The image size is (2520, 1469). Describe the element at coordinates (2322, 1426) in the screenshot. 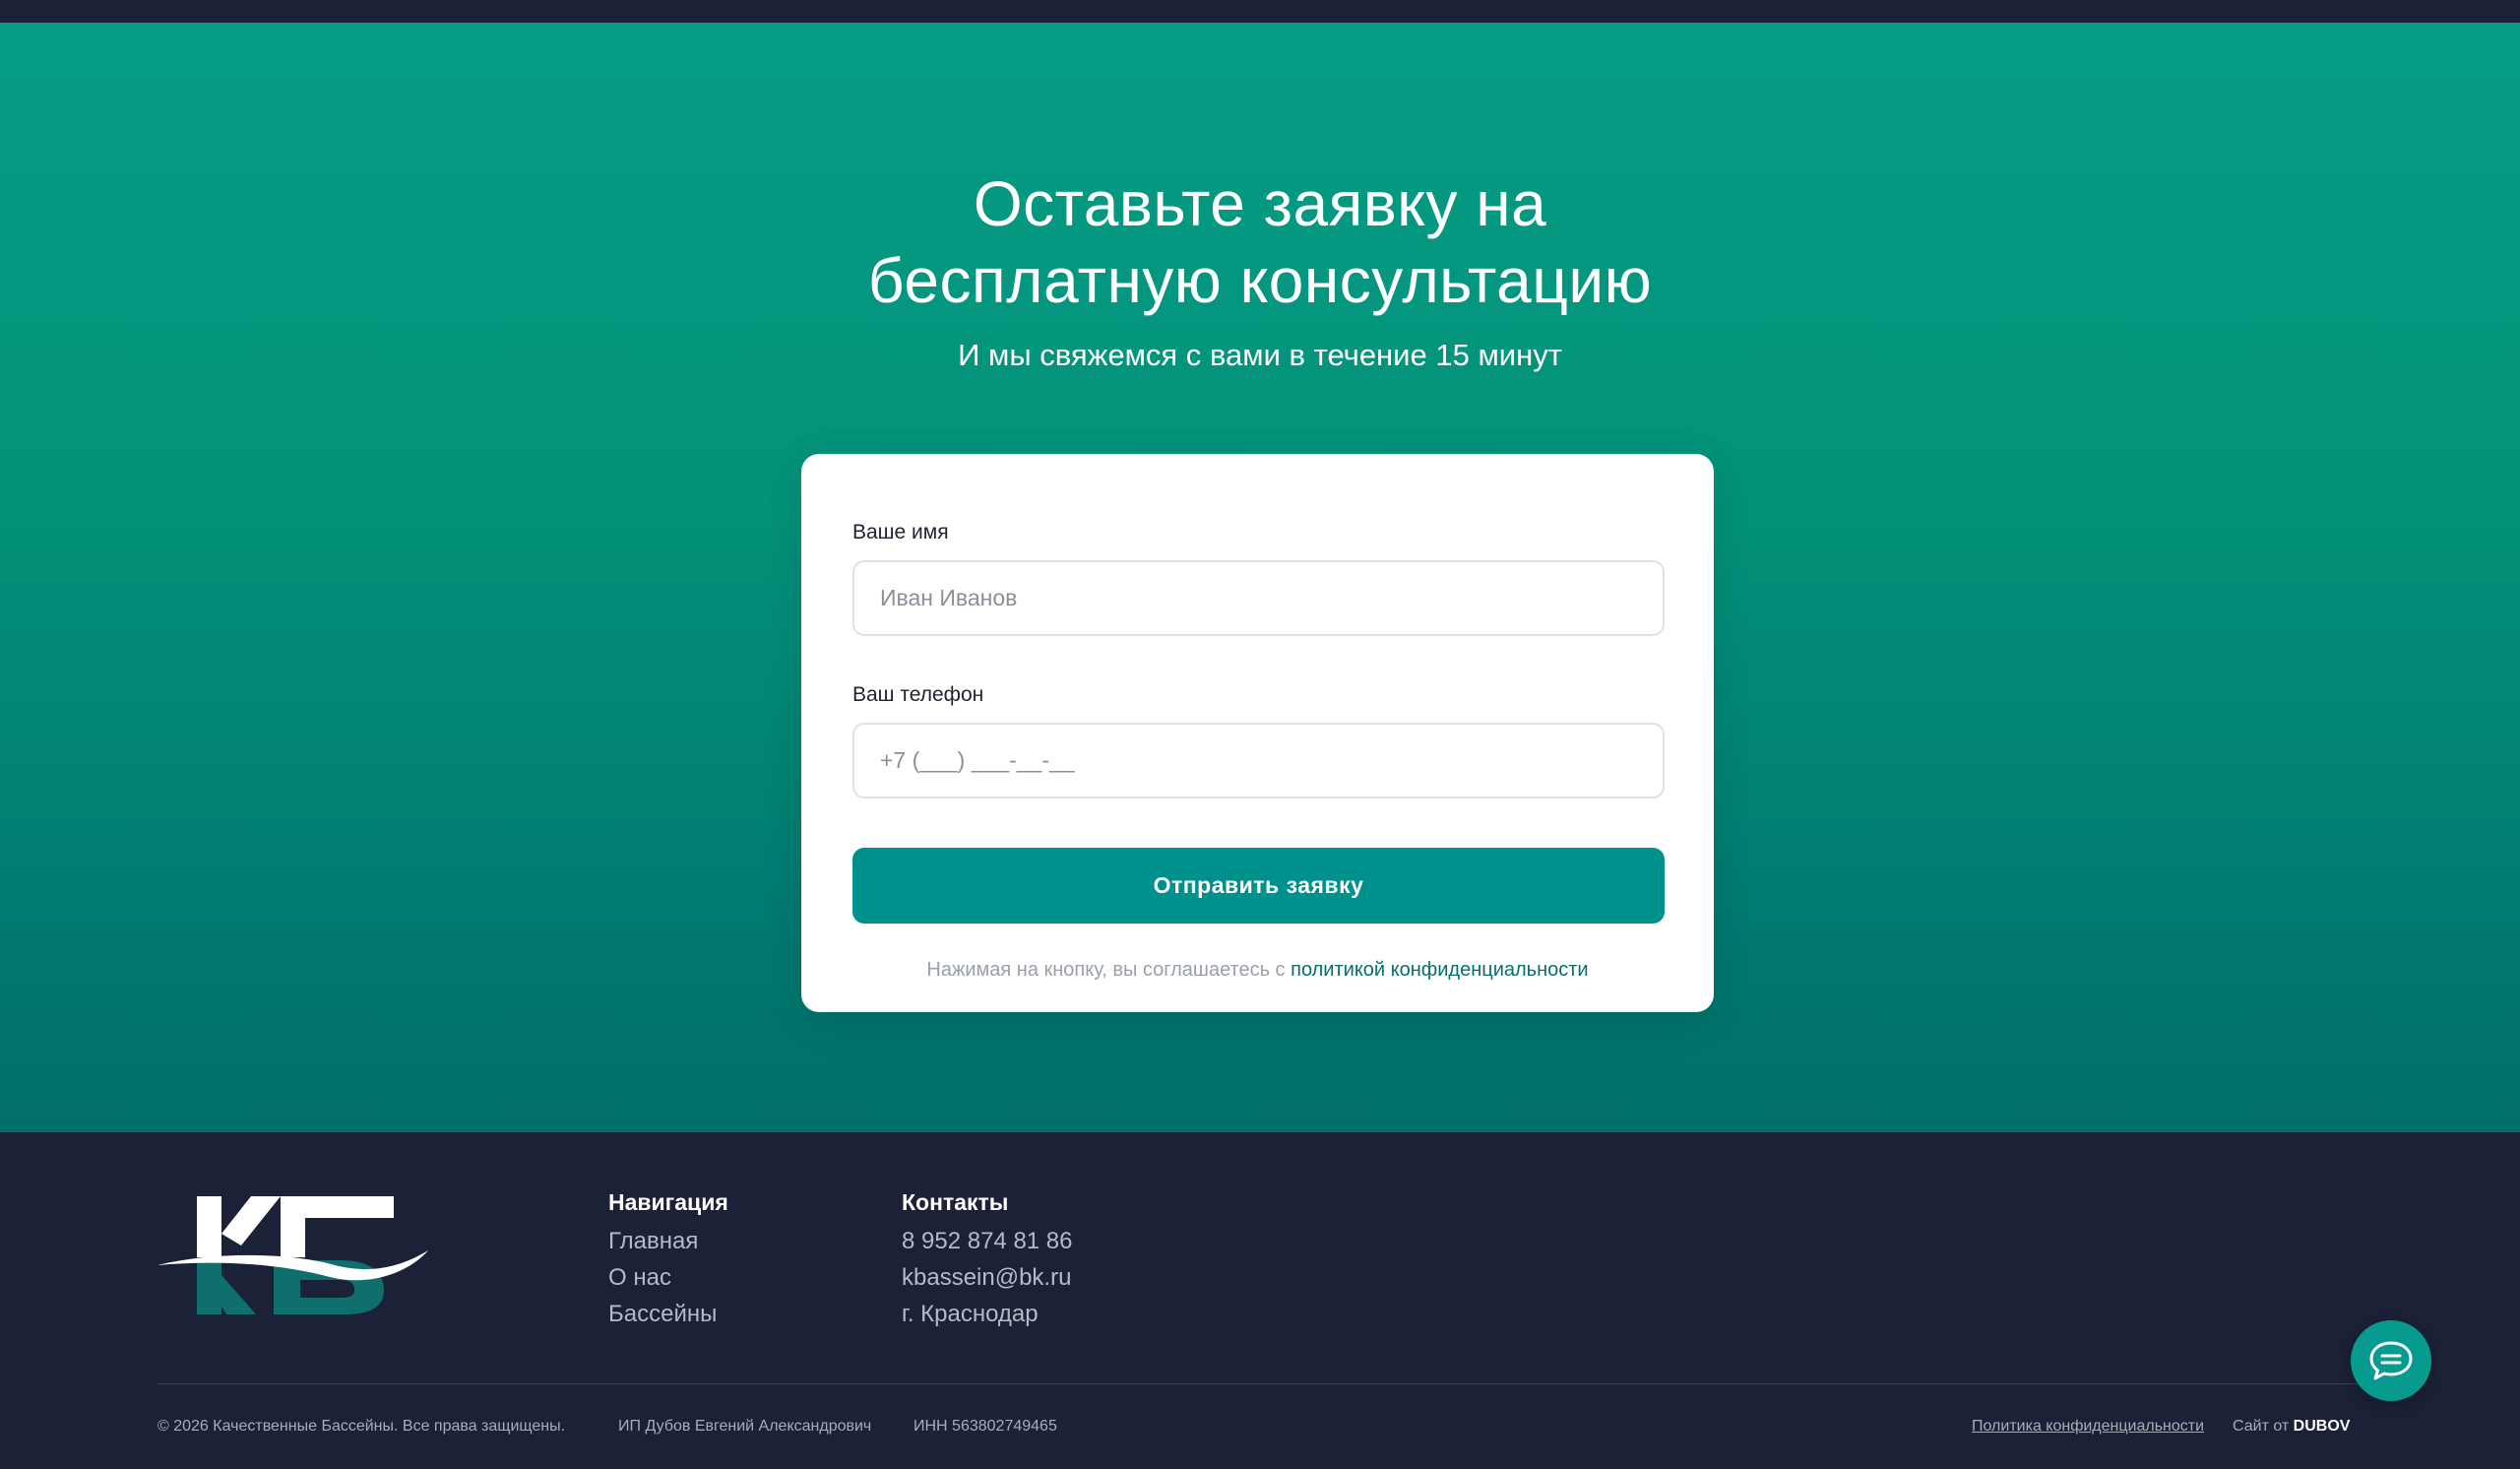

I see `site-credit-brand: DUBOV` at that location.